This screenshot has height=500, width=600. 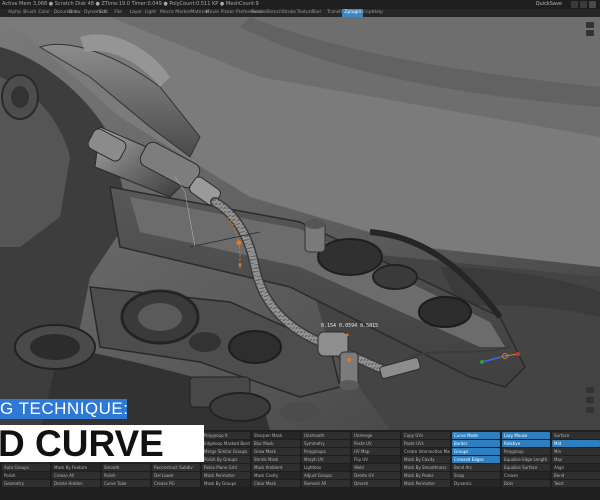 What do you see at coordinates (476, 483) in the screenshot?
I see `palette-button: Dynamic` at bounding box center [476, 483].